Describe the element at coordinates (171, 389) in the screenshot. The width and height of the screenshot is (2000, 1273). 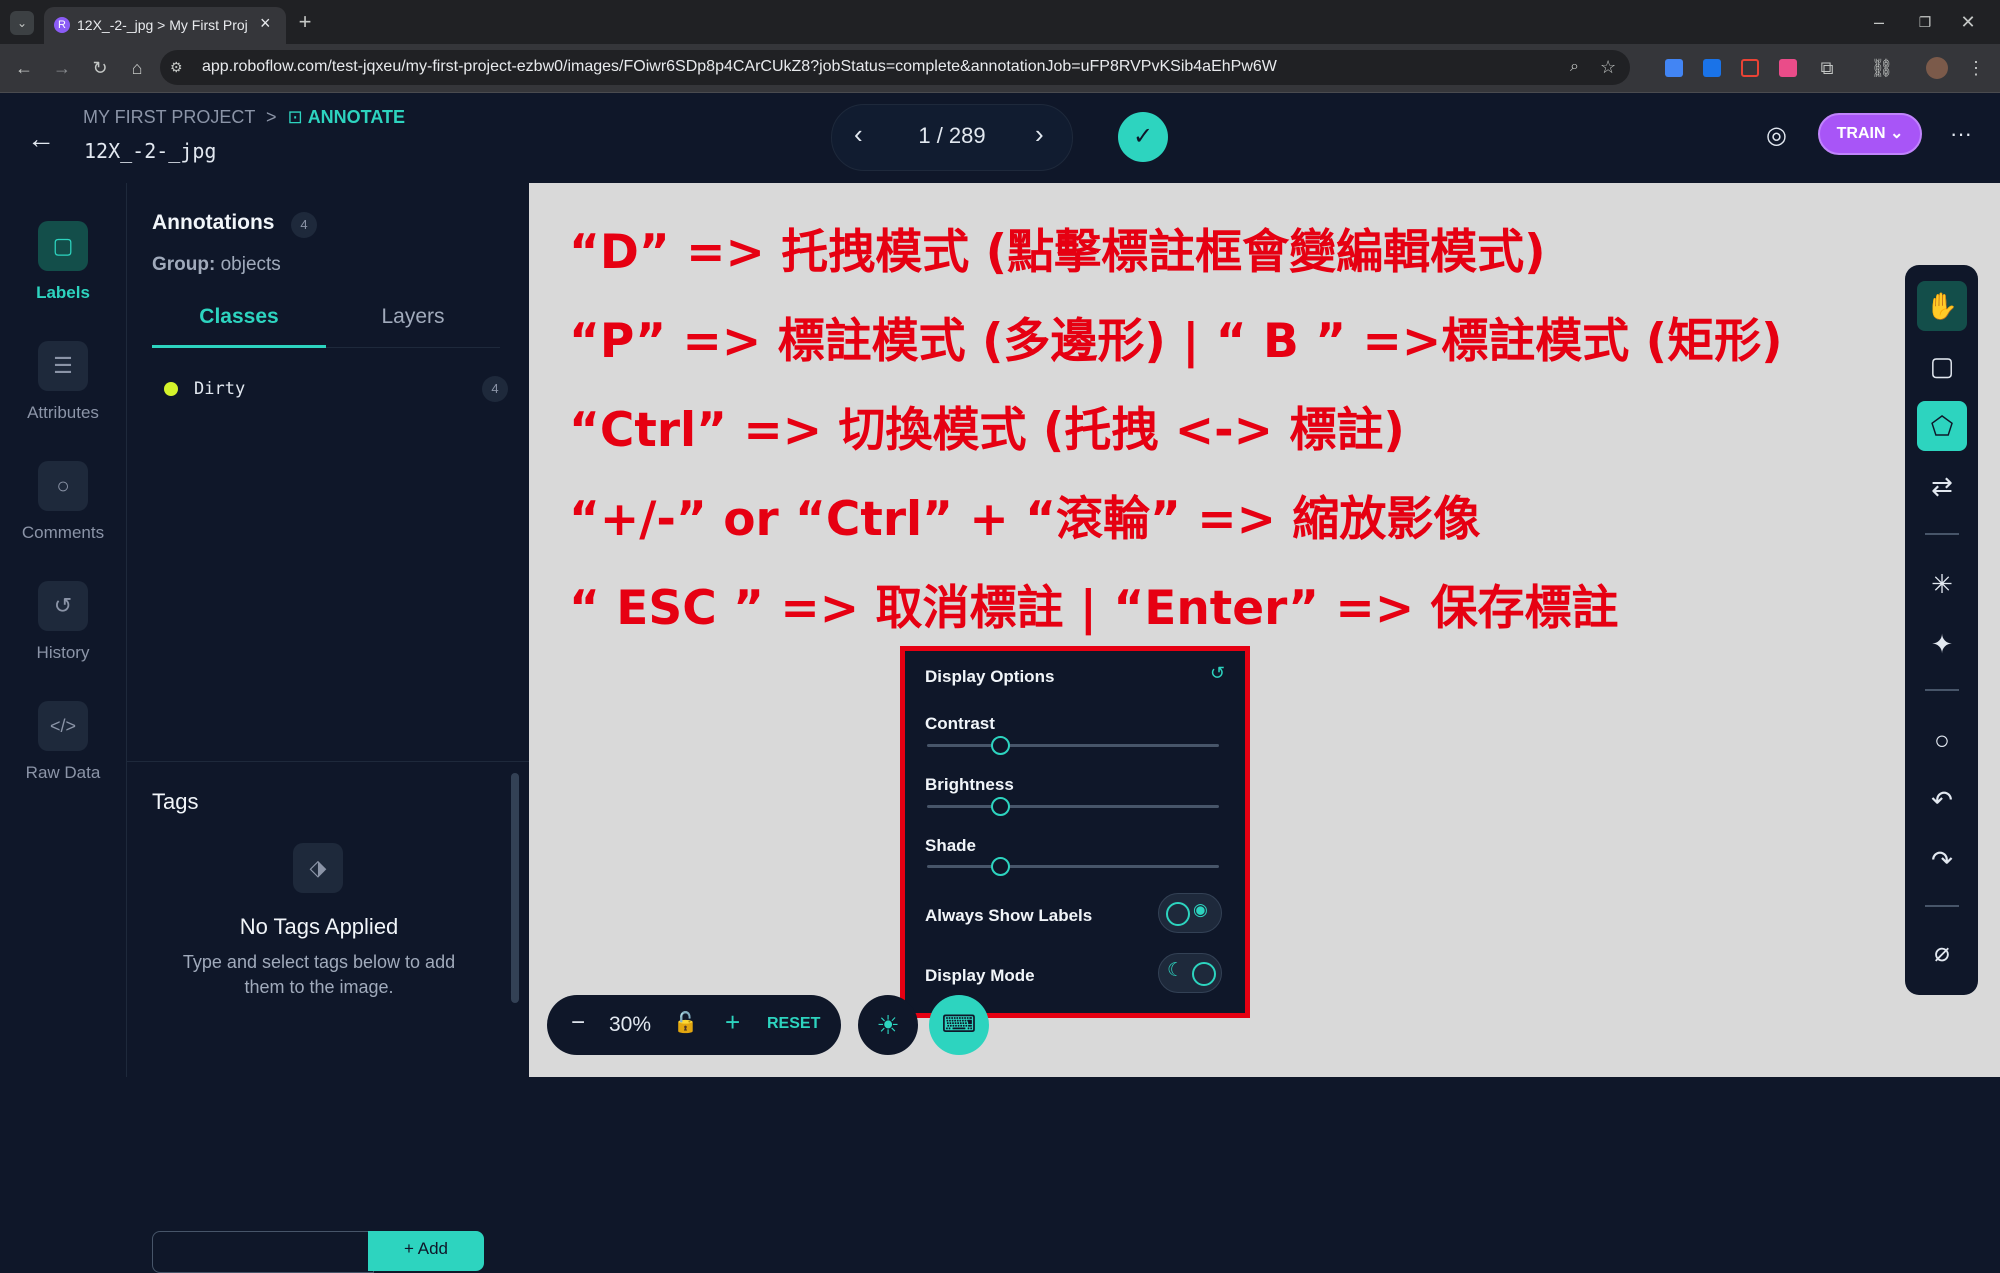
I see `class-color-dot` at that location.